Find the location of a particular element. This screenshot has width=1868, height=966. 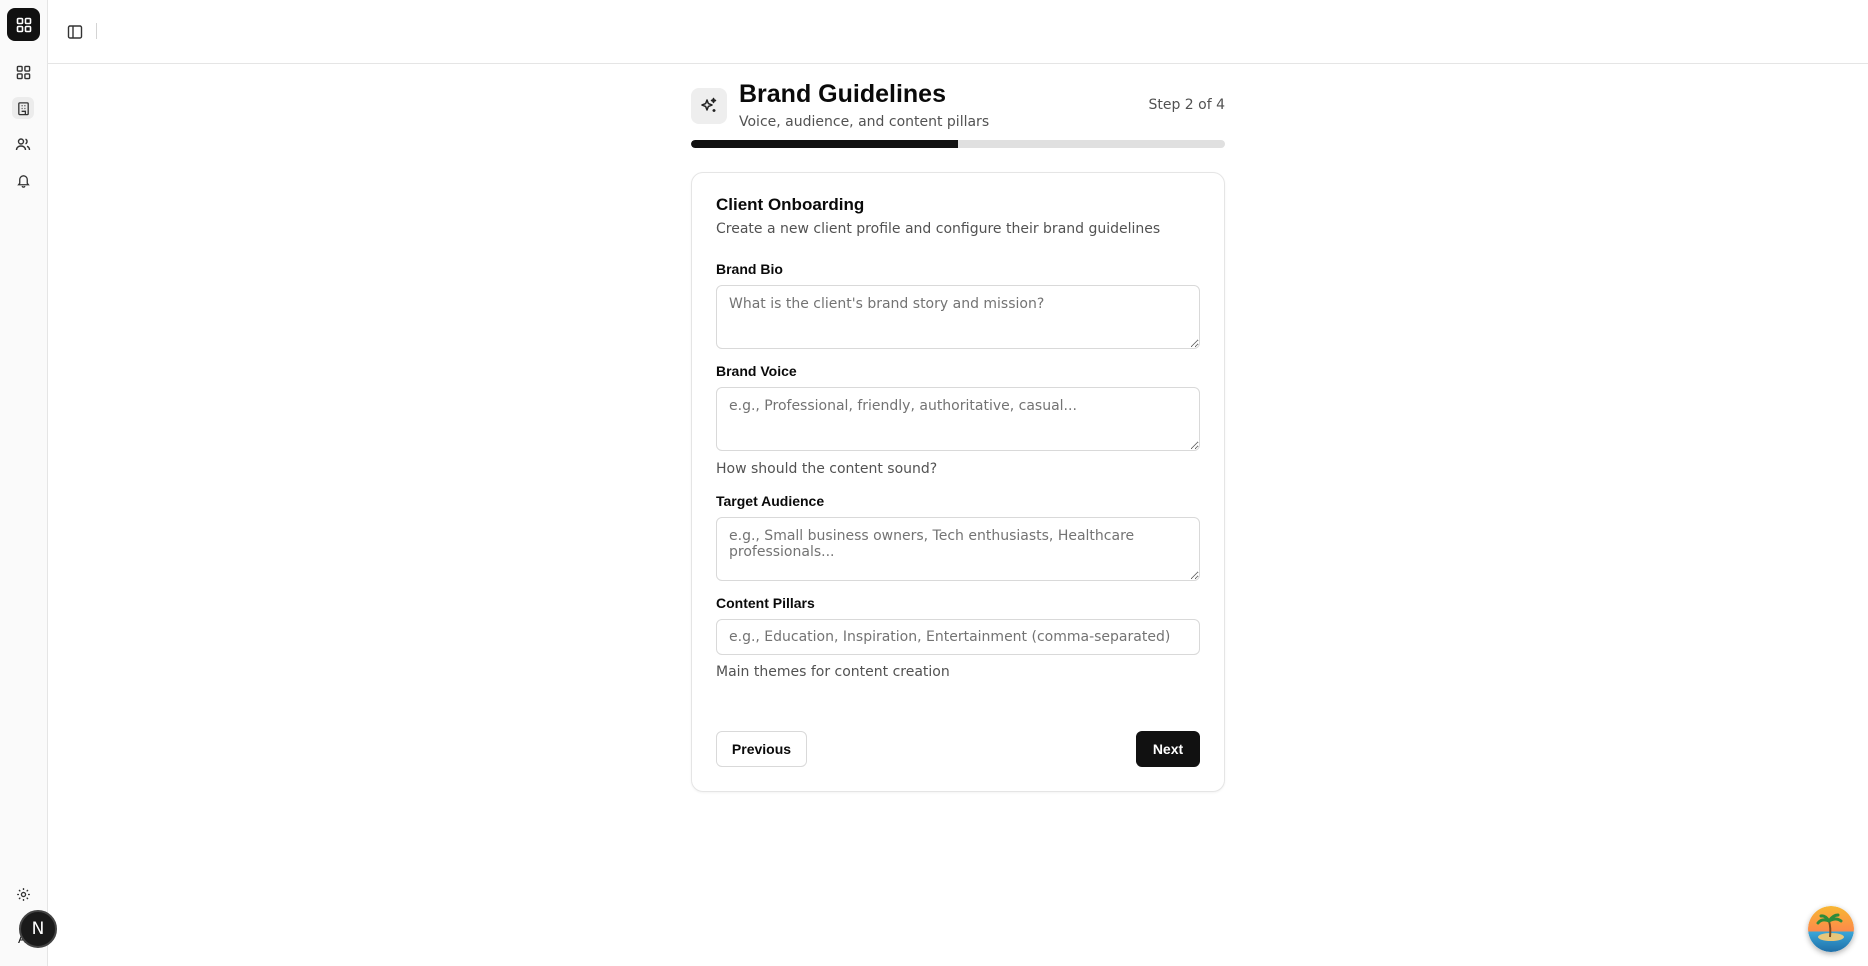

brand-bio-label: Brand Bio is located at coordinates (749, 269).